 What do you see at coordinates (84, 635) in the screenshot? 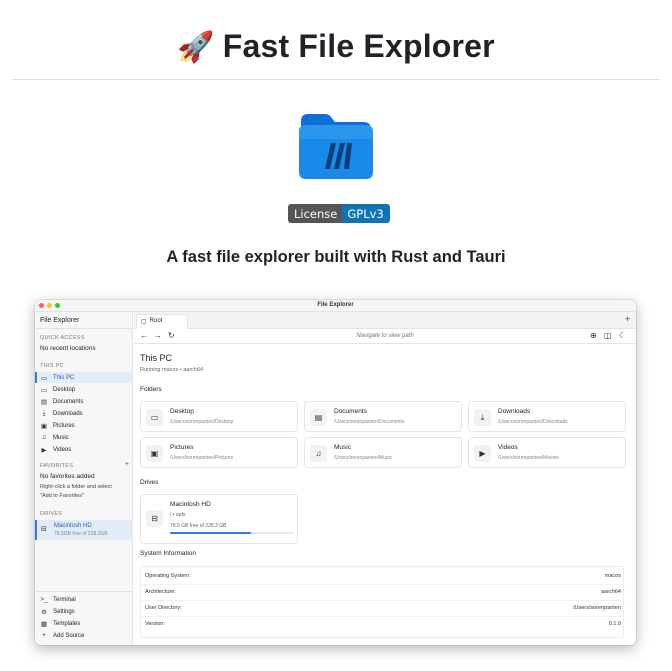
I see `add-source-button: + Add Source` at bounding box center [84, 635].